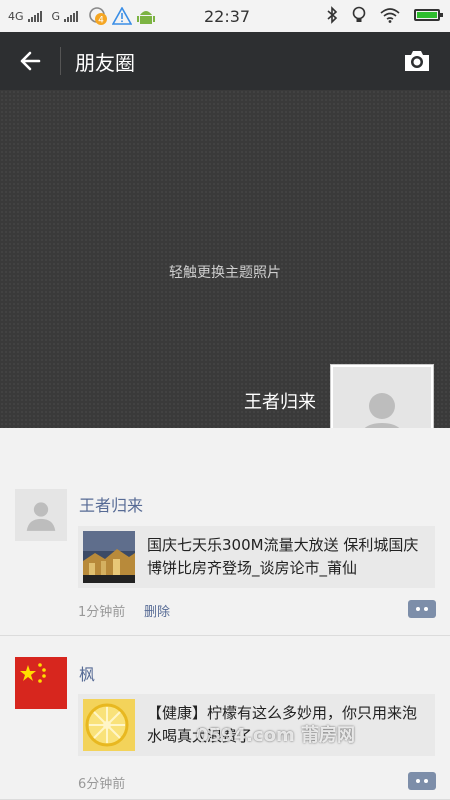 This screenshot has height=800, width=450. What do you see at coordinates (390, 15) in the screenshot?
I see `wifi-icon` at bounding box center [390, 15].